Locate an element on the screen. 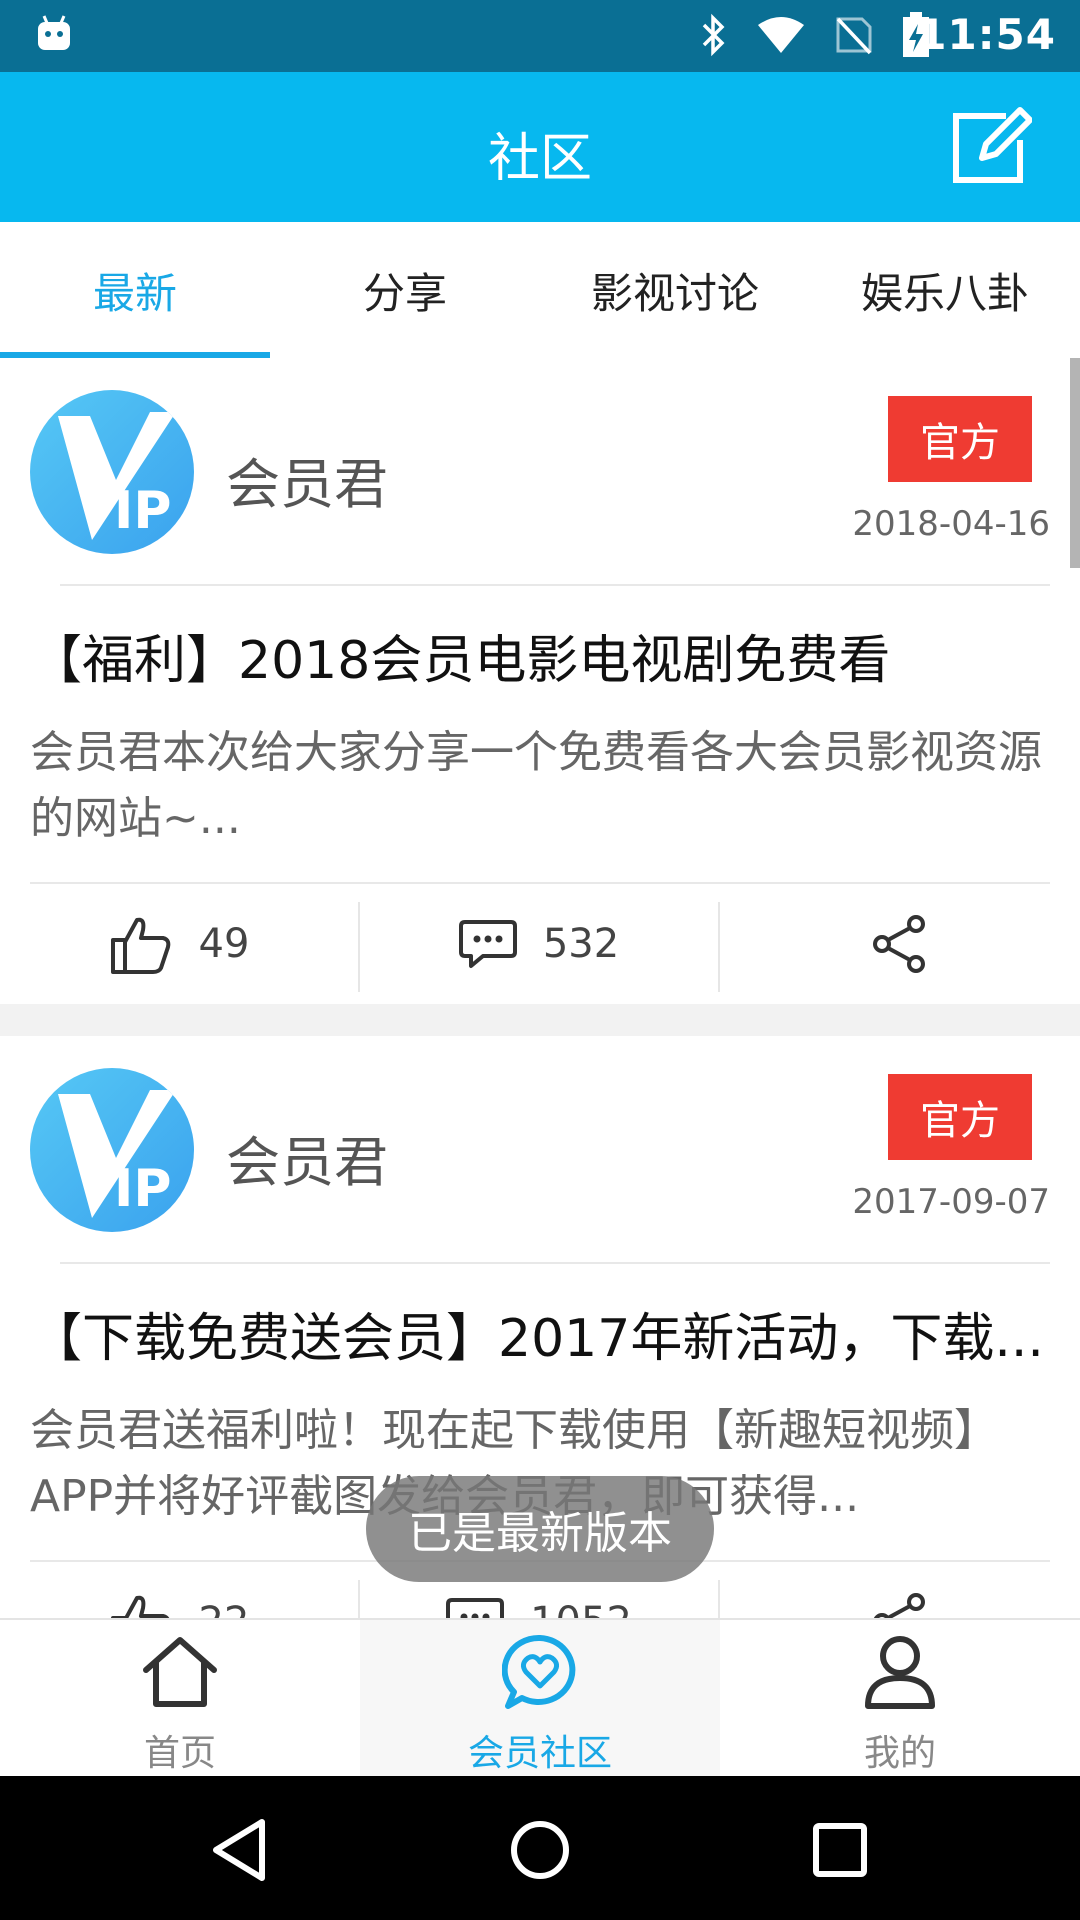 The height and width of the screenshot is (1920, 1080). like-count: 22 is located at coordinates (224, 1608).